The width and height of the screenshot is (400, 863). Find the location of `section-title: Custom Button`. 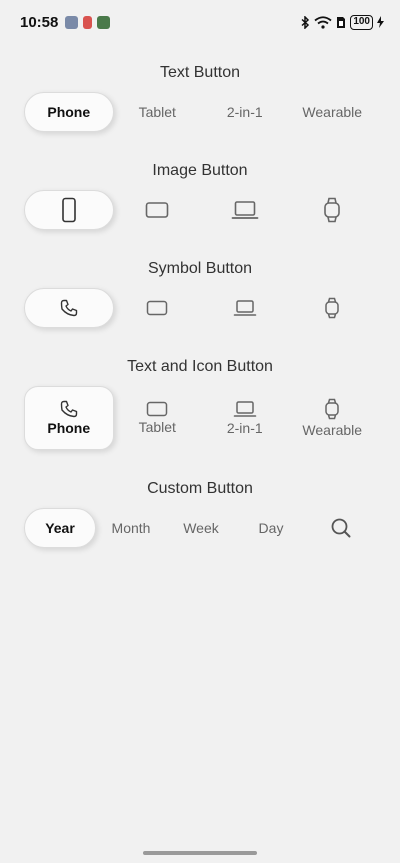

section-title: Custom Button is located at coordinates (200, 488).